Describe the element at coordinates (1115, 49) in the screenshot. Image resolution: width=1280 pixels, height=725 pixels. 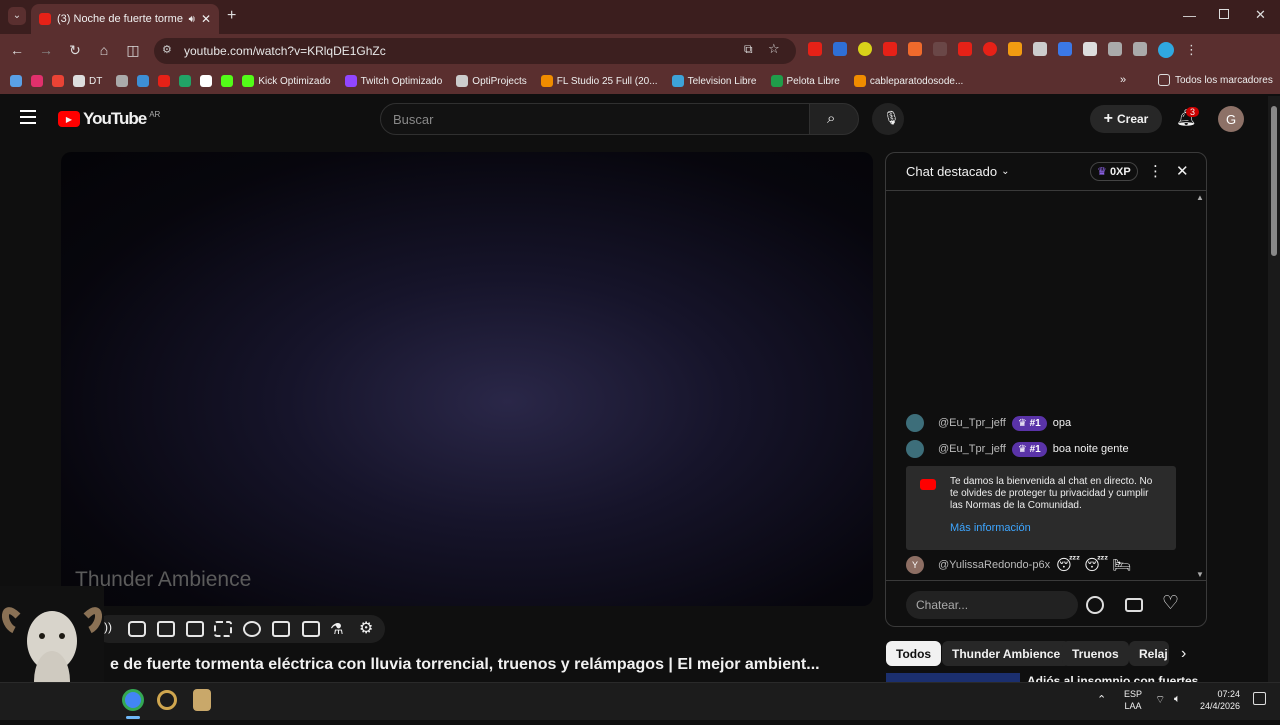
I see `puzzle-icon` at that location.